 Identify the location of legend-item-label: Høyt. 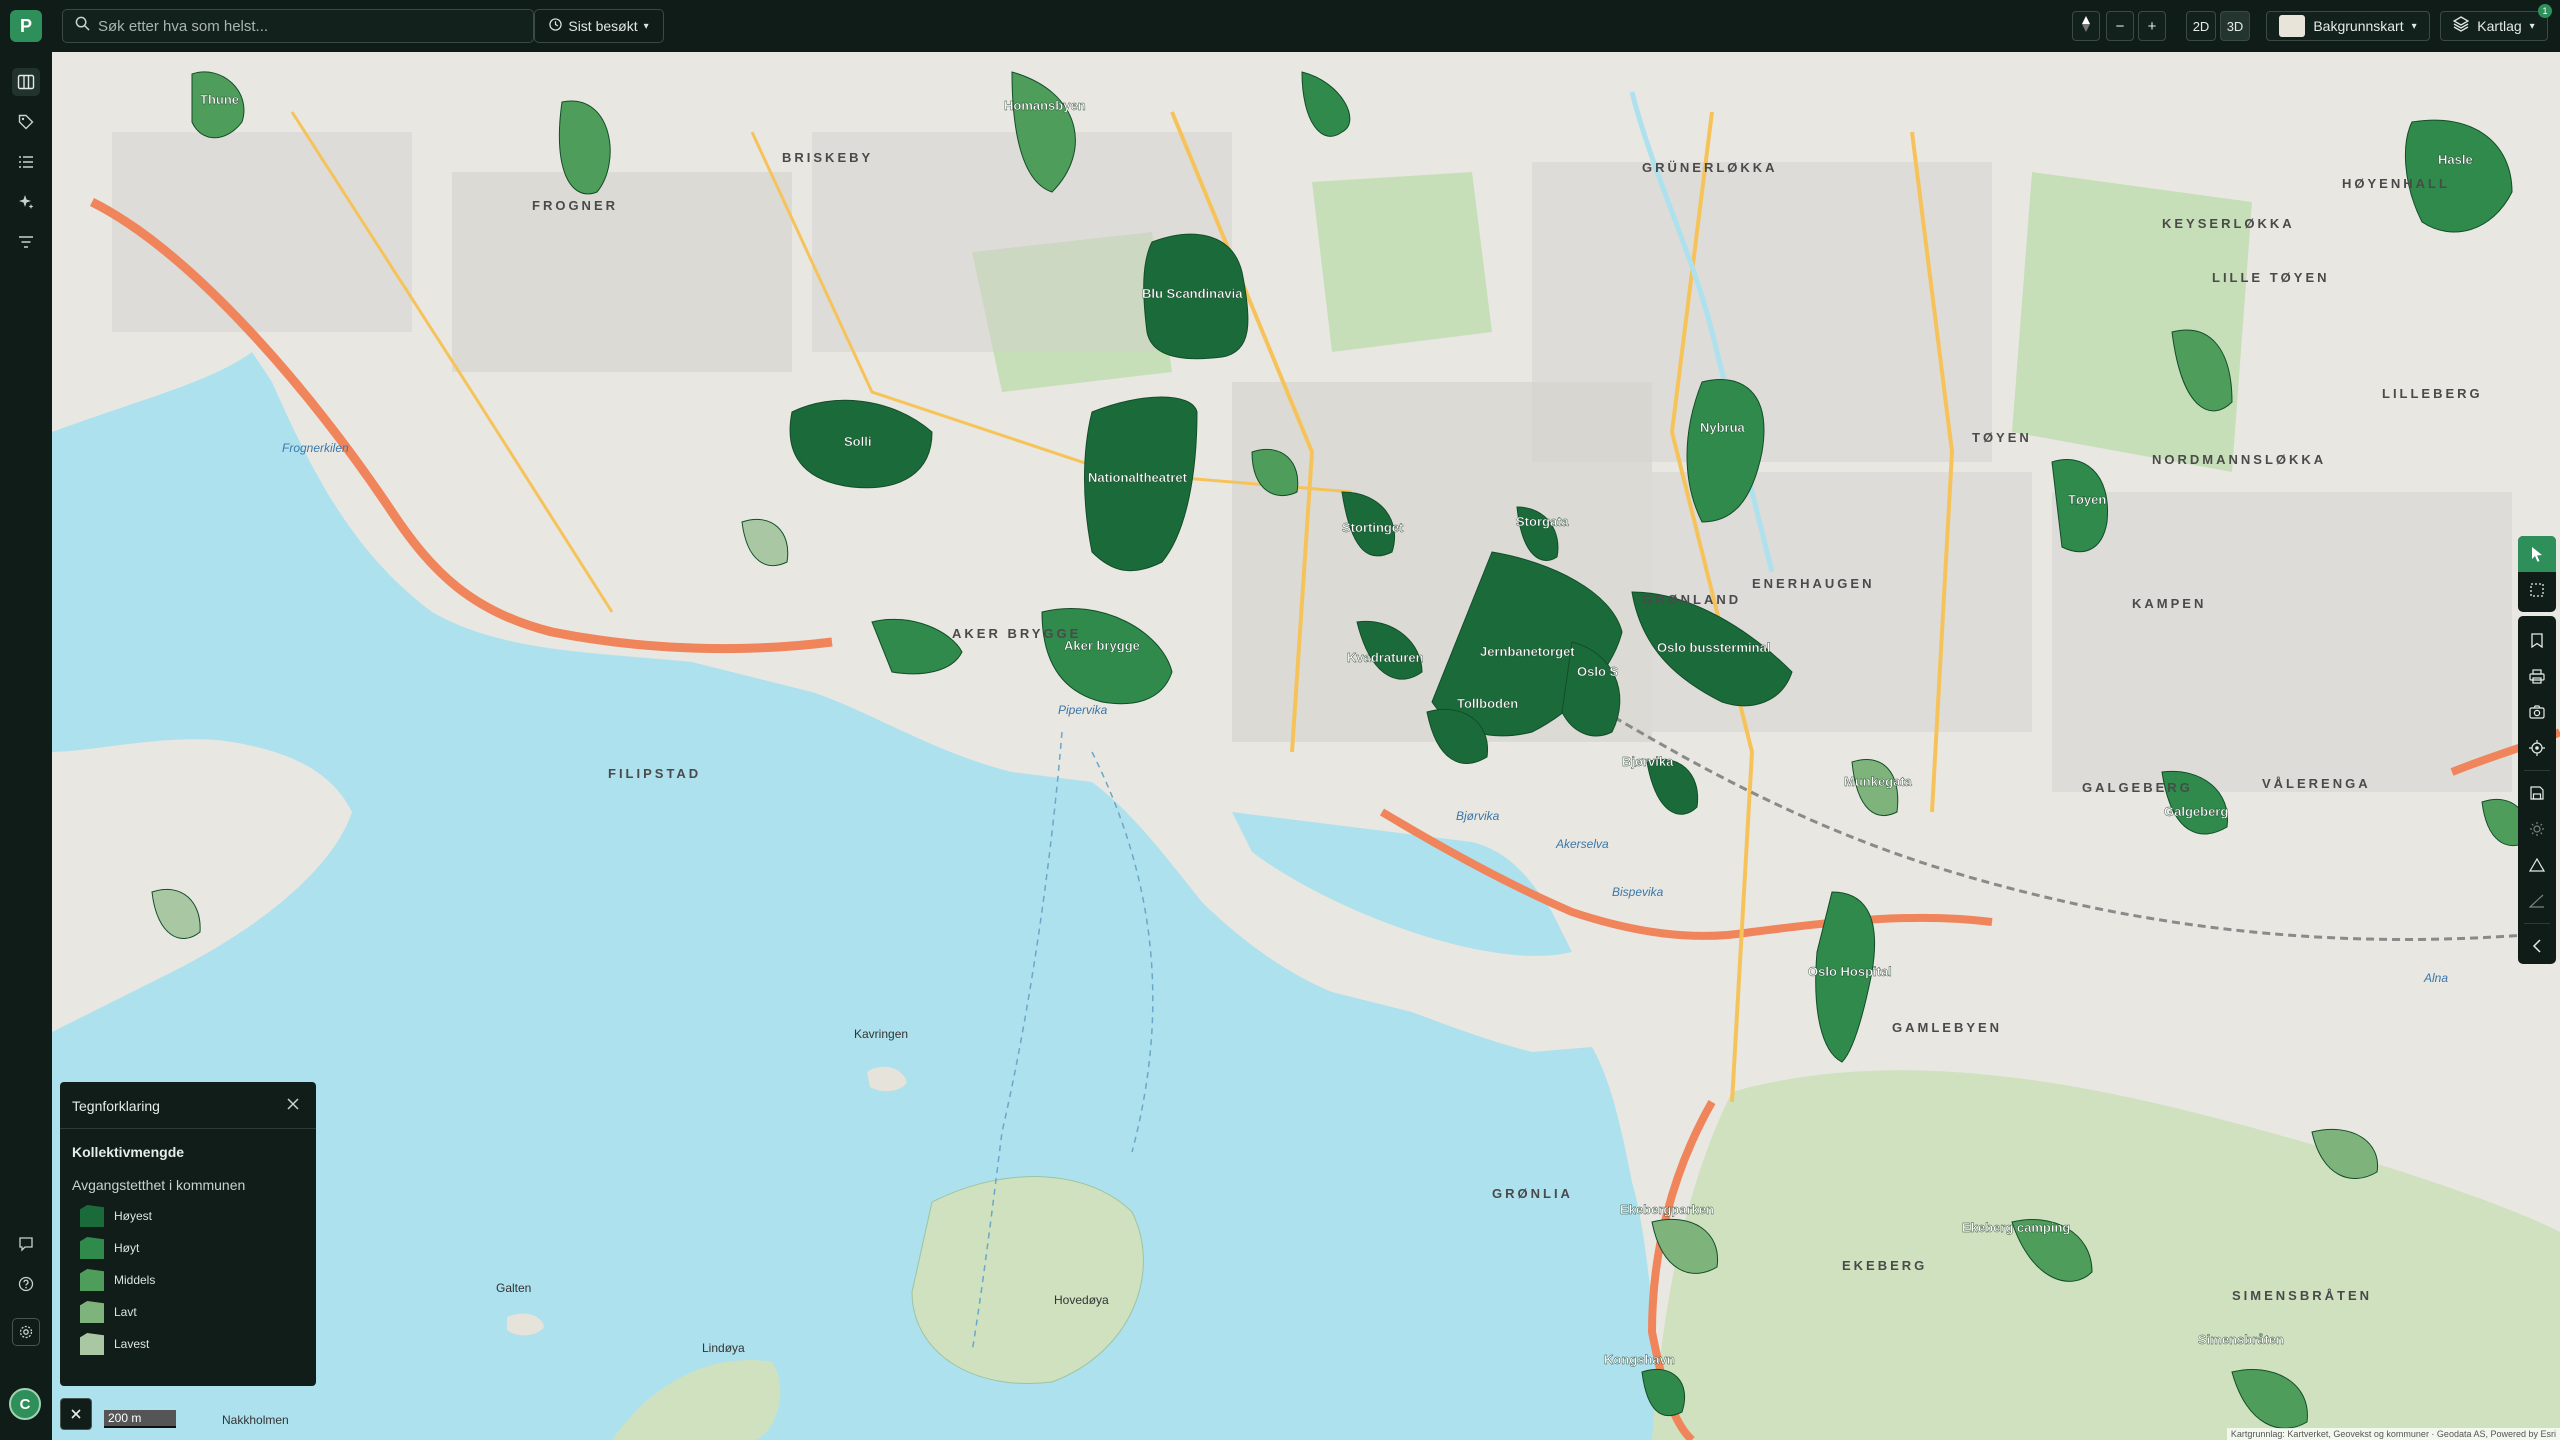
(127, 1248).